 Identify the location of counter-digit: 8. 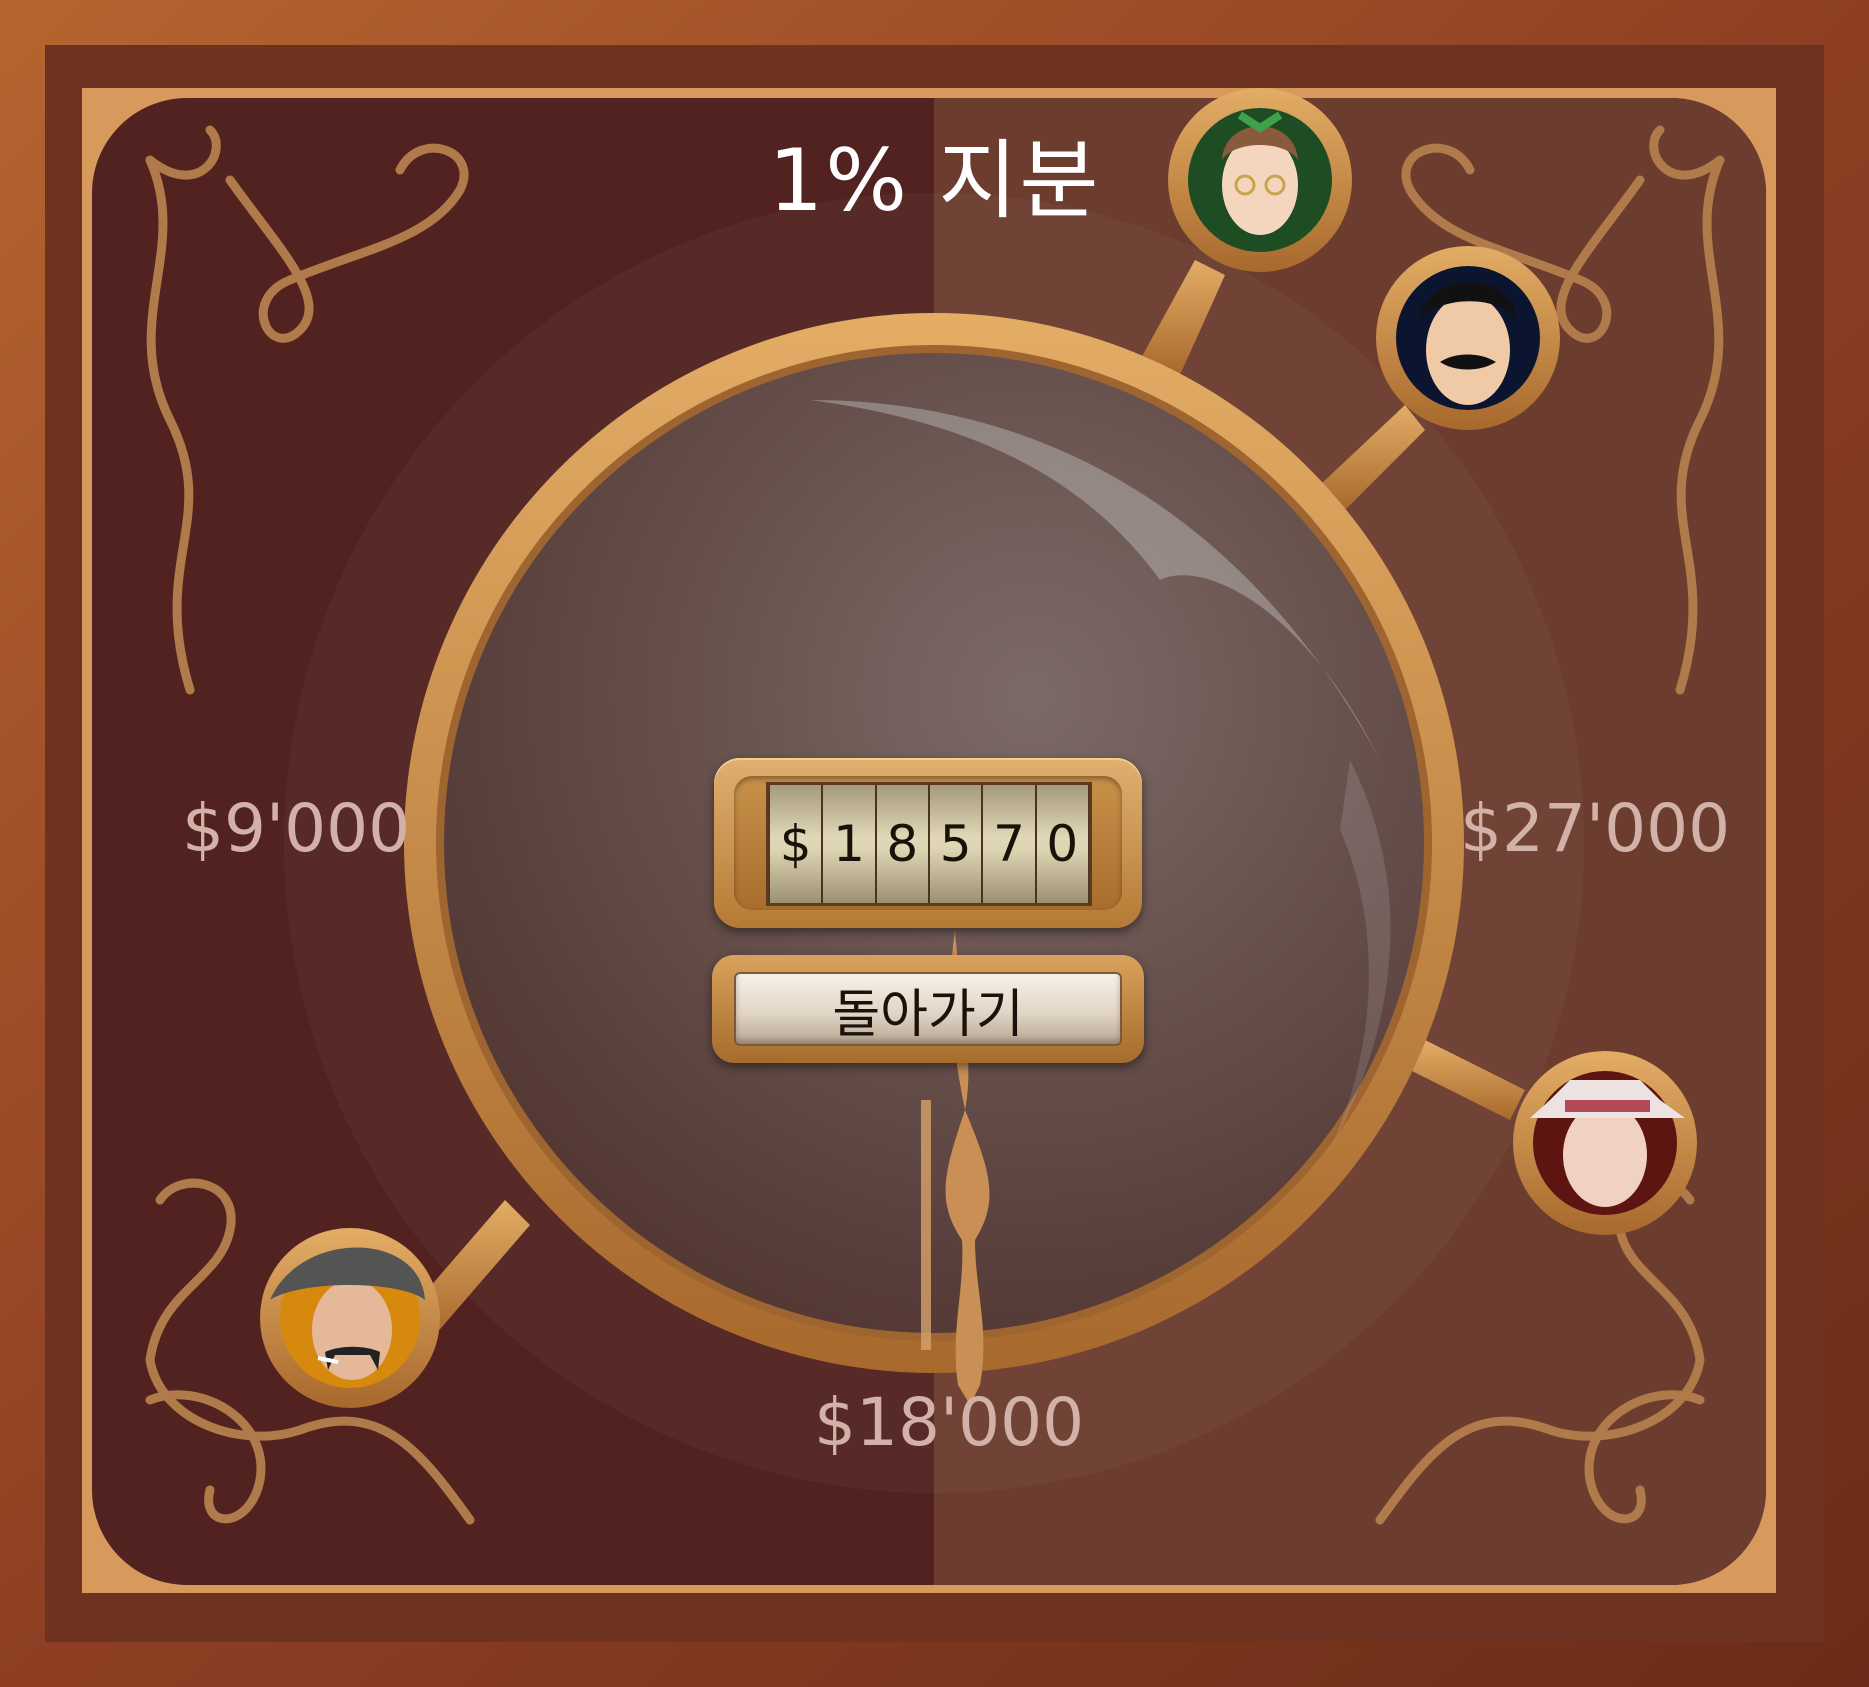
(902, 844).